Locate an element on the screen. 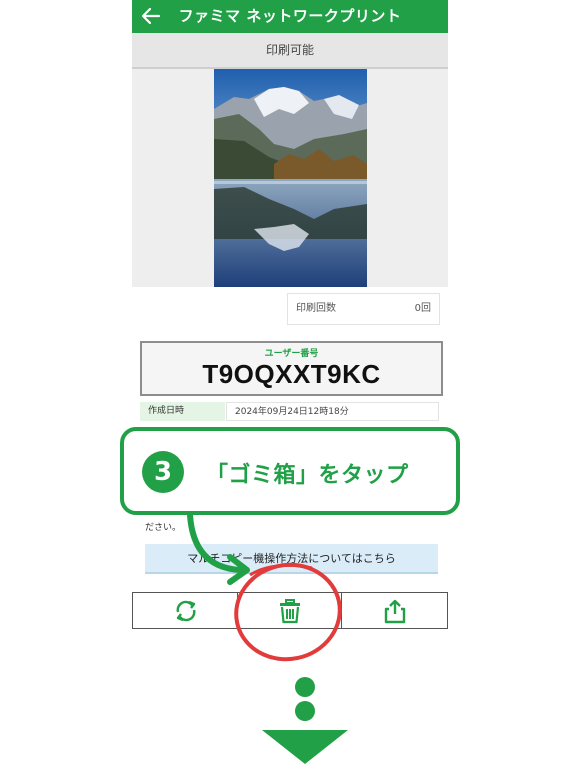 The height and width of the screenshot is (784, 580). instruction-callout: 3 「ゴミ箱」をタップ is located at coordinates (290, 471).